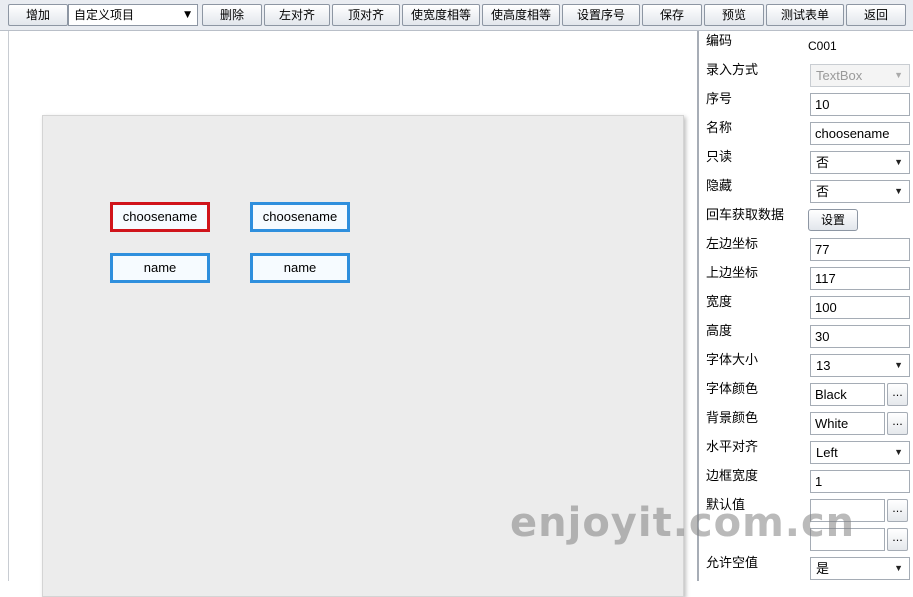 The image size is (913, 597). I want to click on align-top-button: 顶对齐, so click(366, 15).